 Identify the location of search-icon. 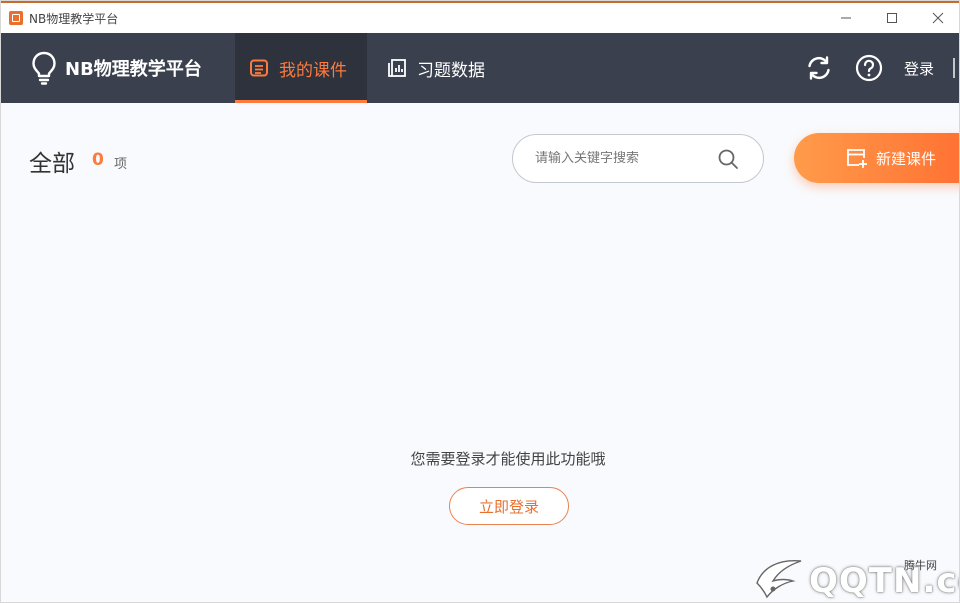
(728, 159).